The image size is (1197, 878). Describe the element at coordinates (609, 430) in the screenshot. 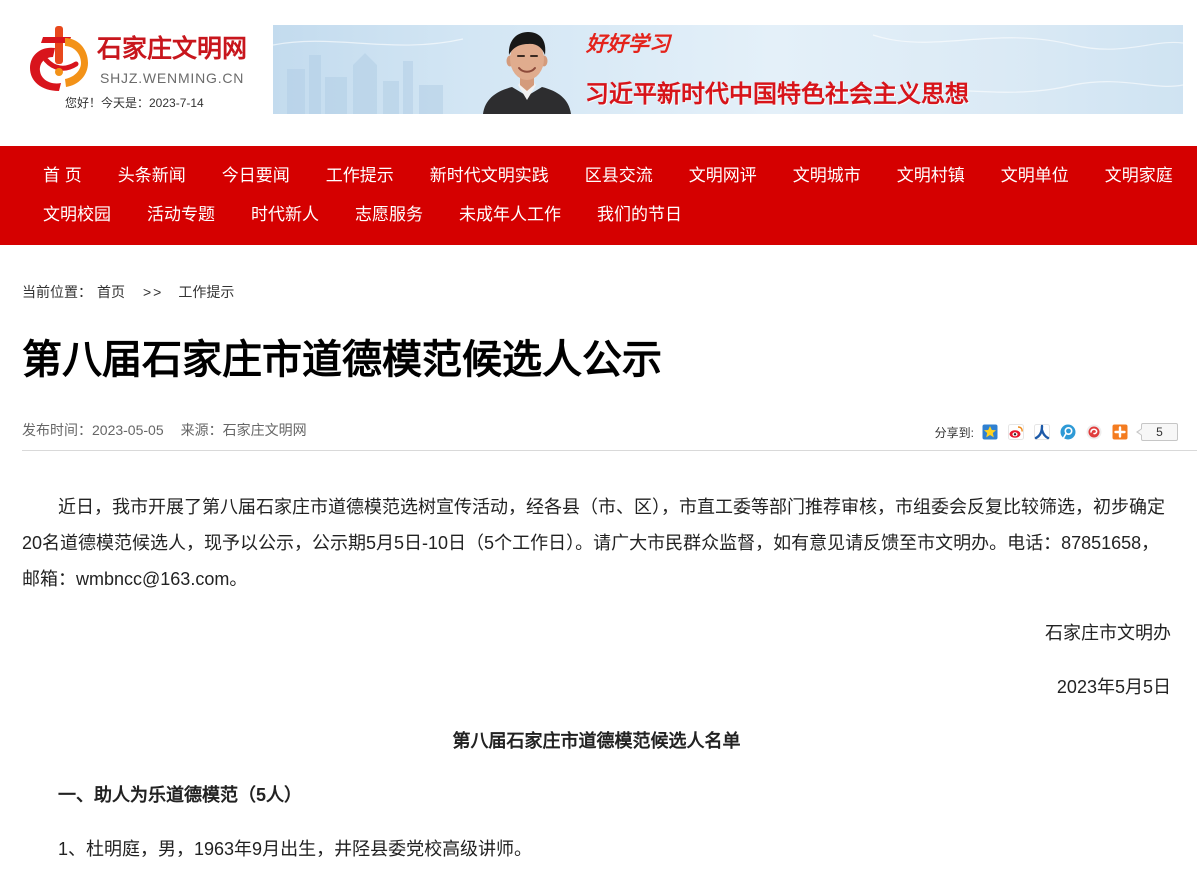

I see `article-meta: 发布时间：2023-05-05 来源：石家庄文明网 分享到: 5` at that location.